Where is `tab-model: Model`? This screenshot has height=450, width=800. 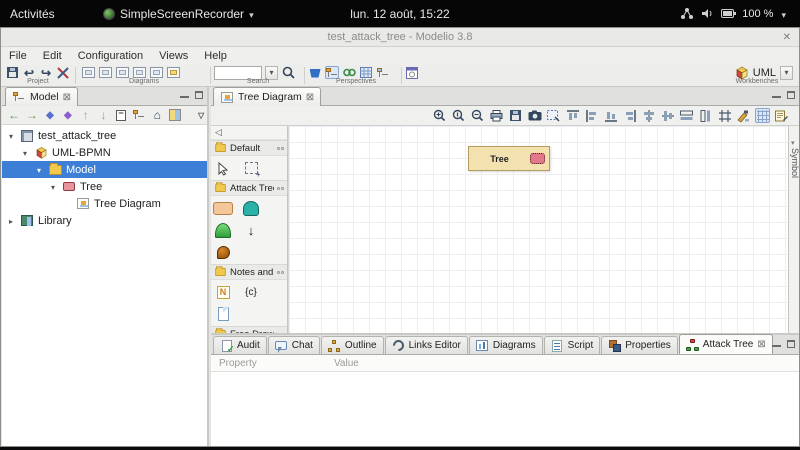 tab-model: Model is located at coordinates (41, 96).